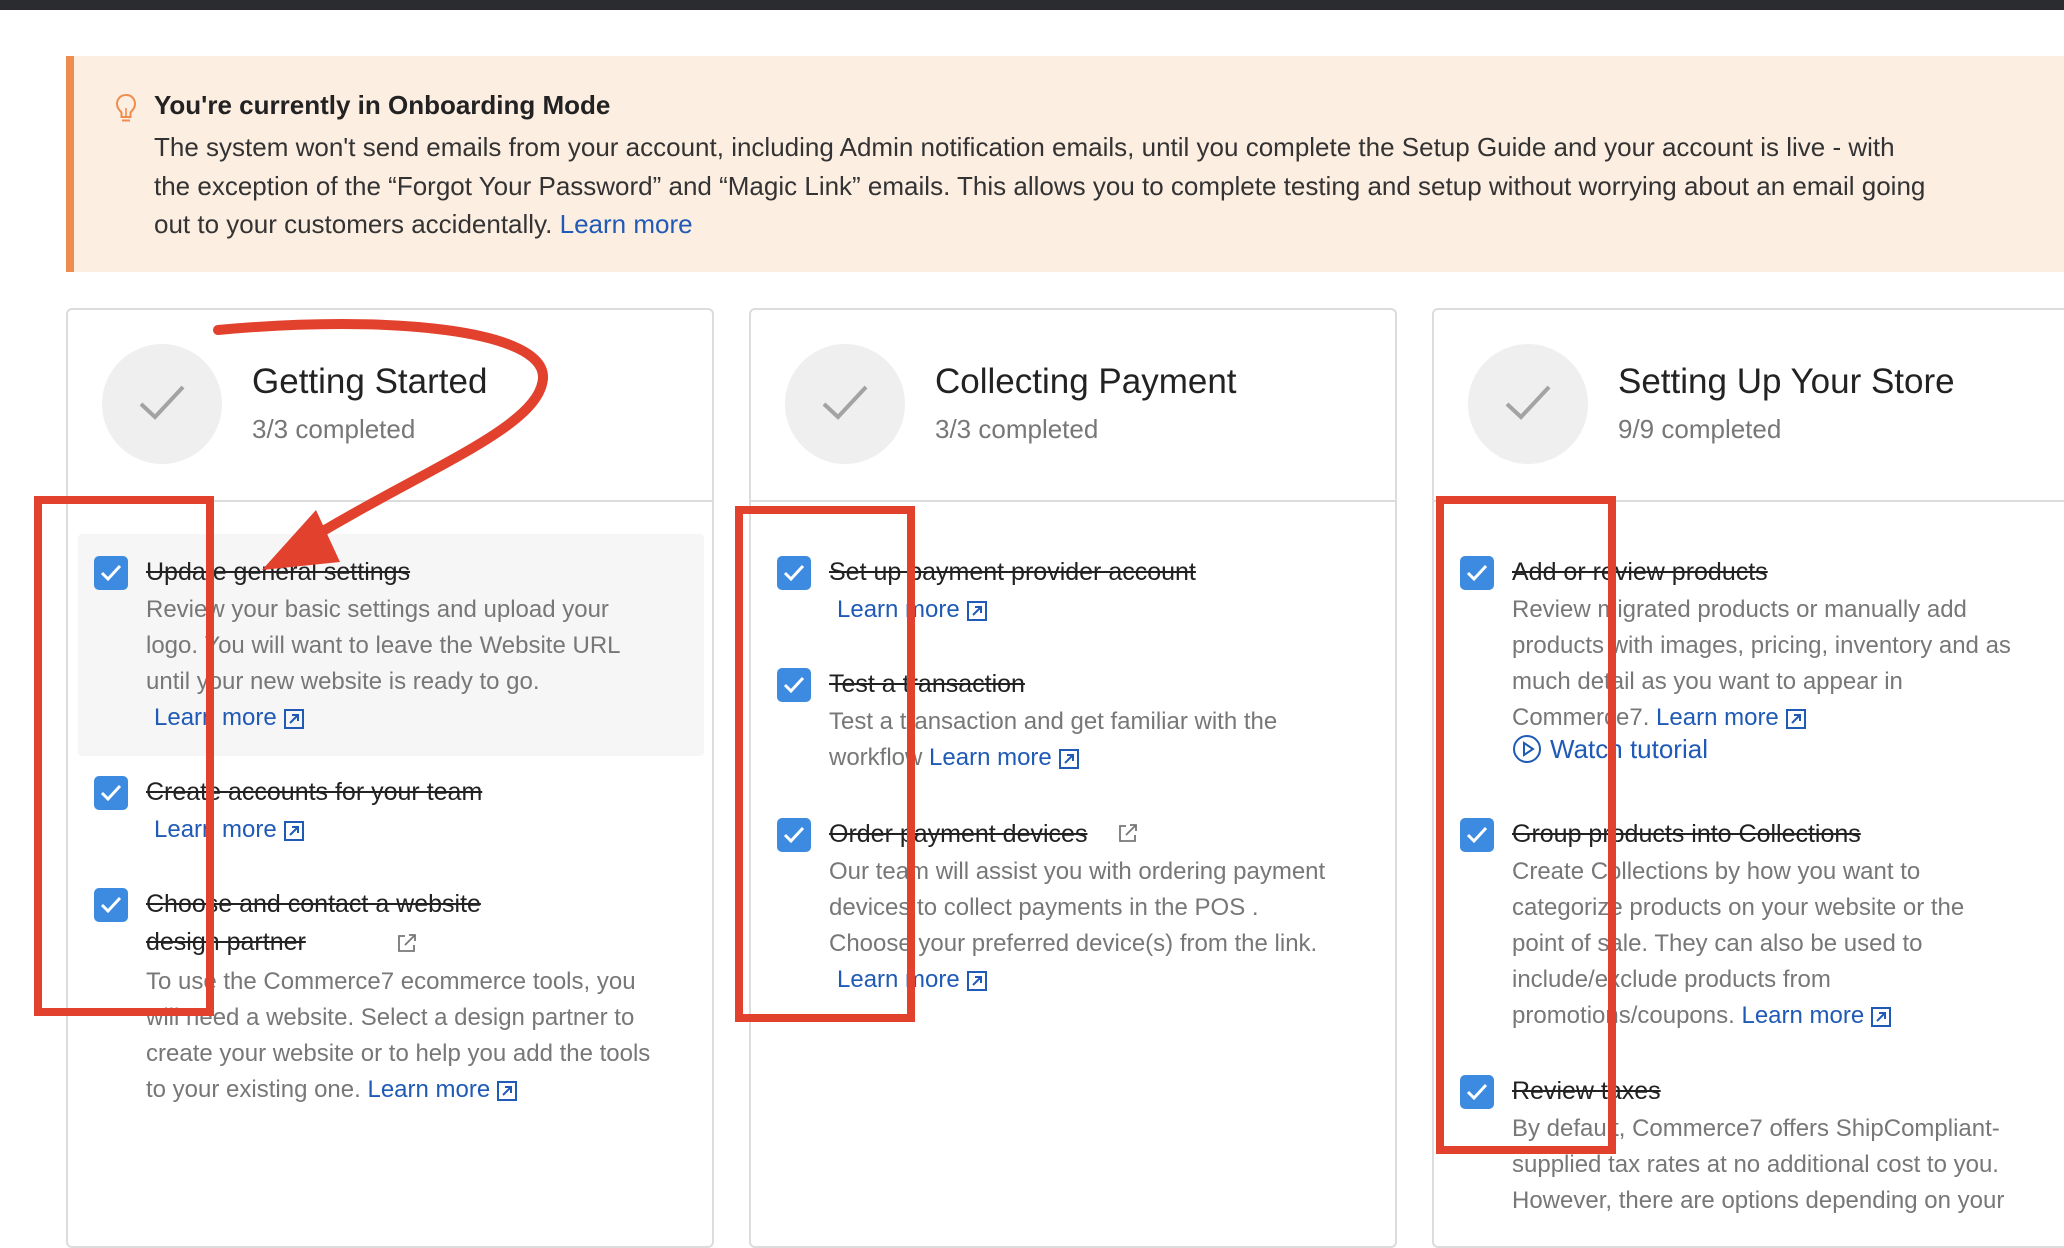  What do you see at coordinates (381, 444) in the screenshot?
I see `annotation-arrow` at bounding box center [381, 444].